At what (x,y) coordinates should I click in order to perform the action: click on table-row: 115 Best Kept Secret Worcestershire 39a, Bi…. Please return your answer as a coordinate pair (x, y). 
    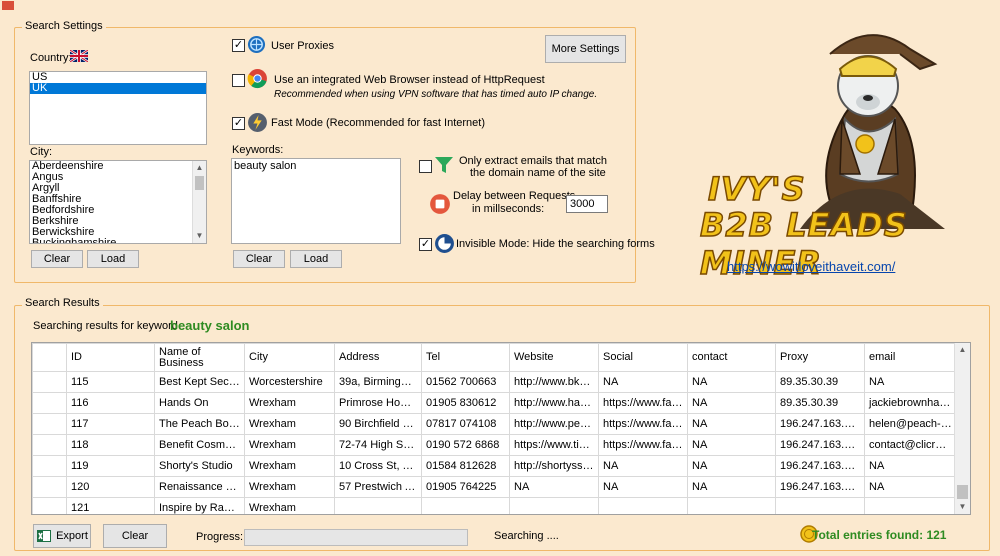
    Looking at the image, I should click on (494, 382).